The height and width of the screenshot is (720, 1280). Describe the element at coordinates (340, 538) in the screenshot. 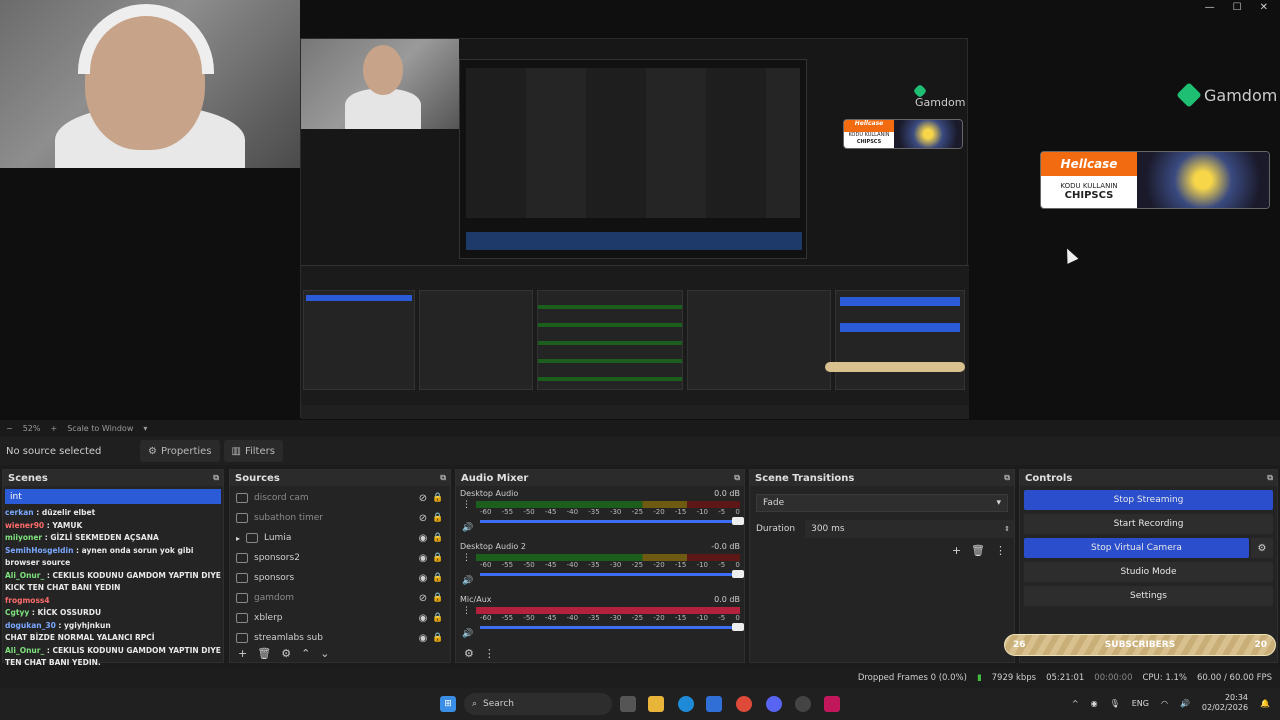

I see `source-item: ▸ Lumia ◉ 🔒` at that location.